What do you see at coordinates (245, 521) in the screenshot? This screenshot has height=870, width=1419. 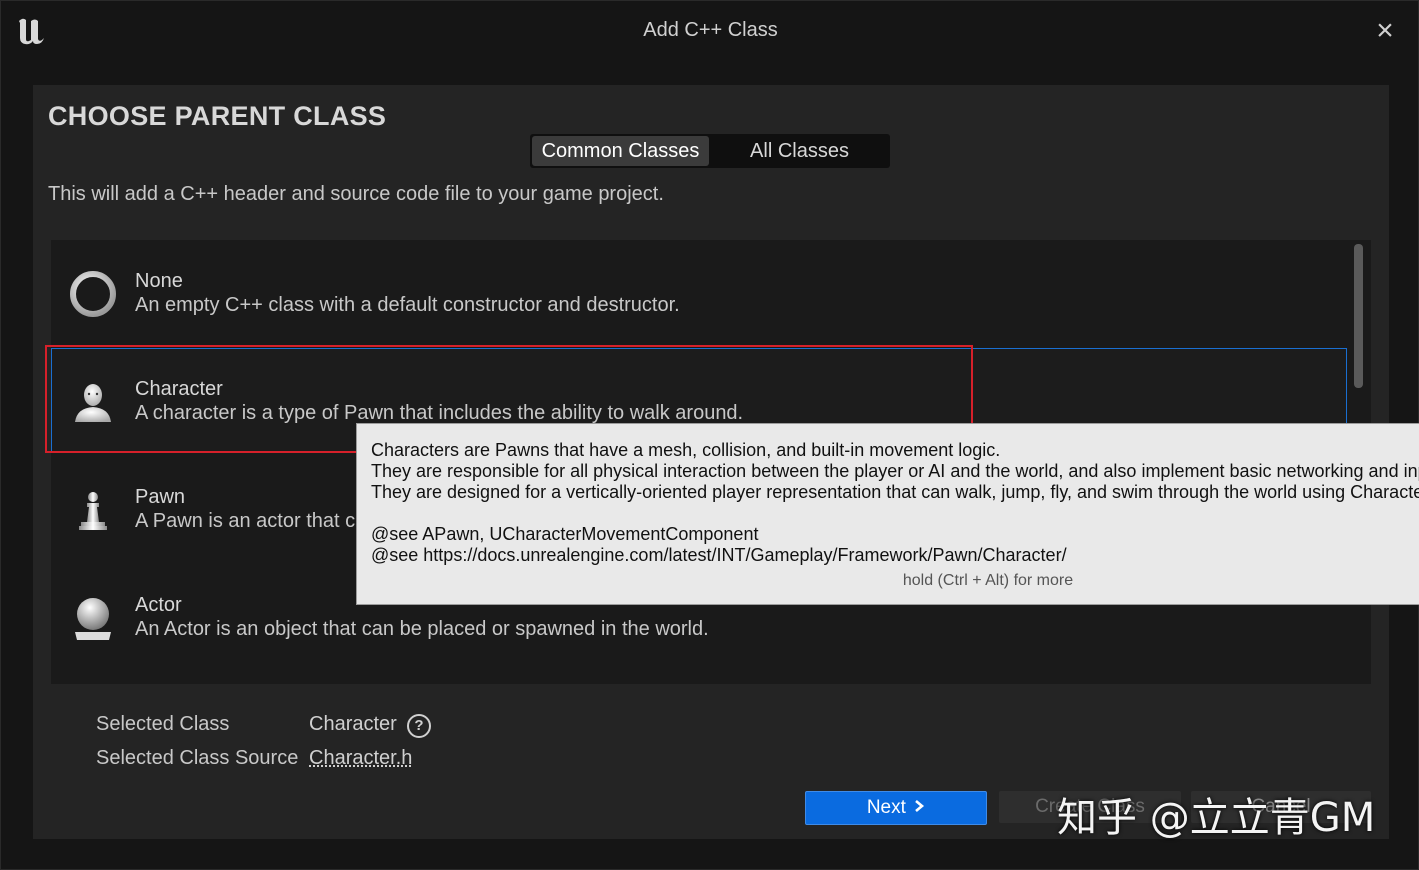 I see `class-description: A Pawn is an actor that c` at bounding box center [245, 521].